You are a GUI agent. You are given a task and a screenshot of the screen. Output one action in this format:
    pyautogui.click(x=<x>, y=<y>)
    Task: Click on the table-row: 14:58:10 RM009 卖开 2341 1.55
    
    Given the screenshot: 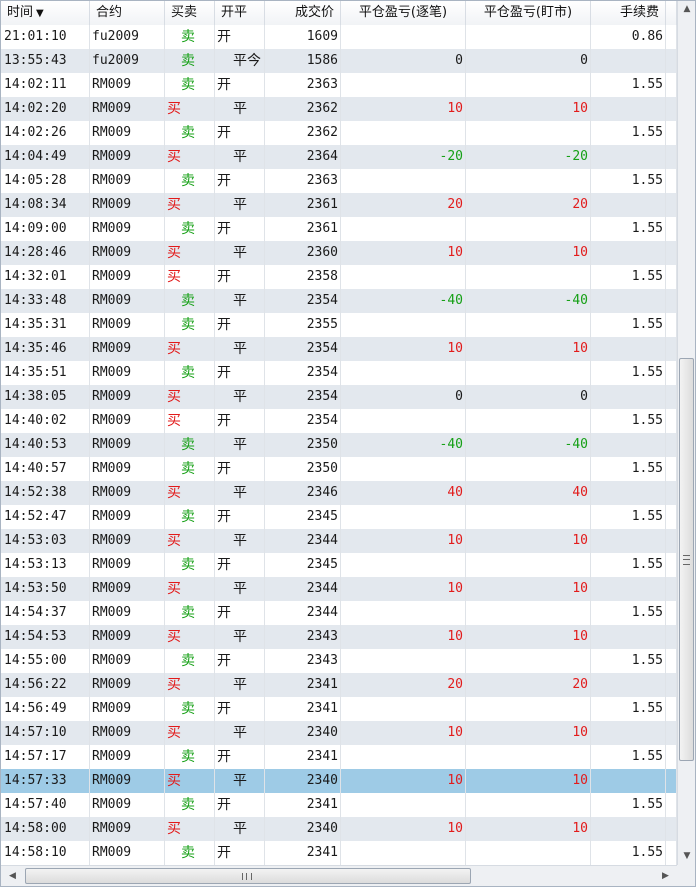 What is the action you would take?
    pyautogui.click(x=339, y=853)
    